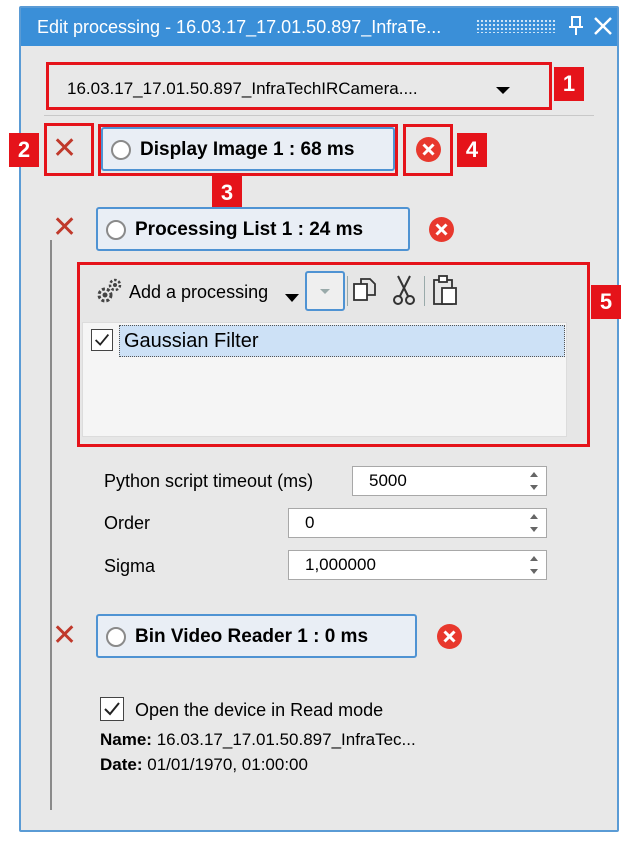  Describe the element at coordinates (576, 26) in the screenshot. I see `pin-icon` at that location.